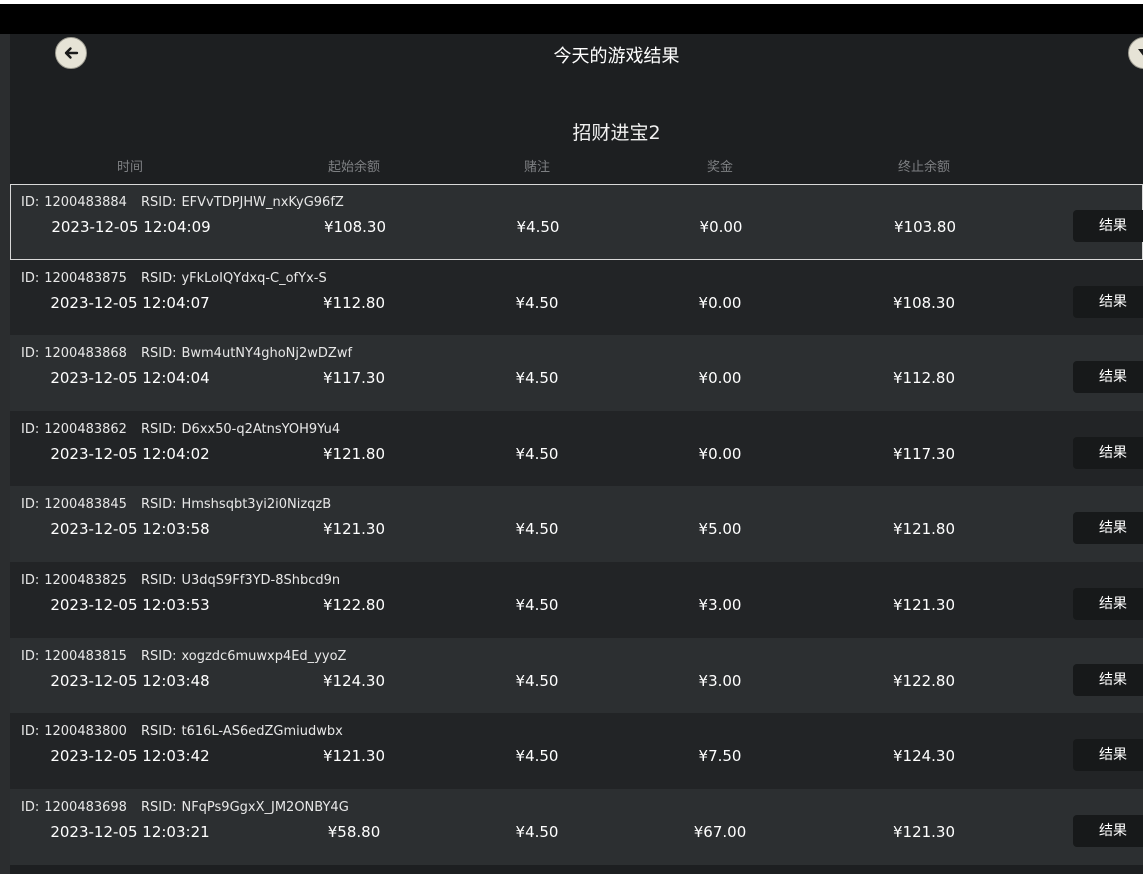 This screenshot has width=1143, height=874. Describe the element at coordinates (85, 580) in the screenshot. I see `game-id: 1200483825` at that location.